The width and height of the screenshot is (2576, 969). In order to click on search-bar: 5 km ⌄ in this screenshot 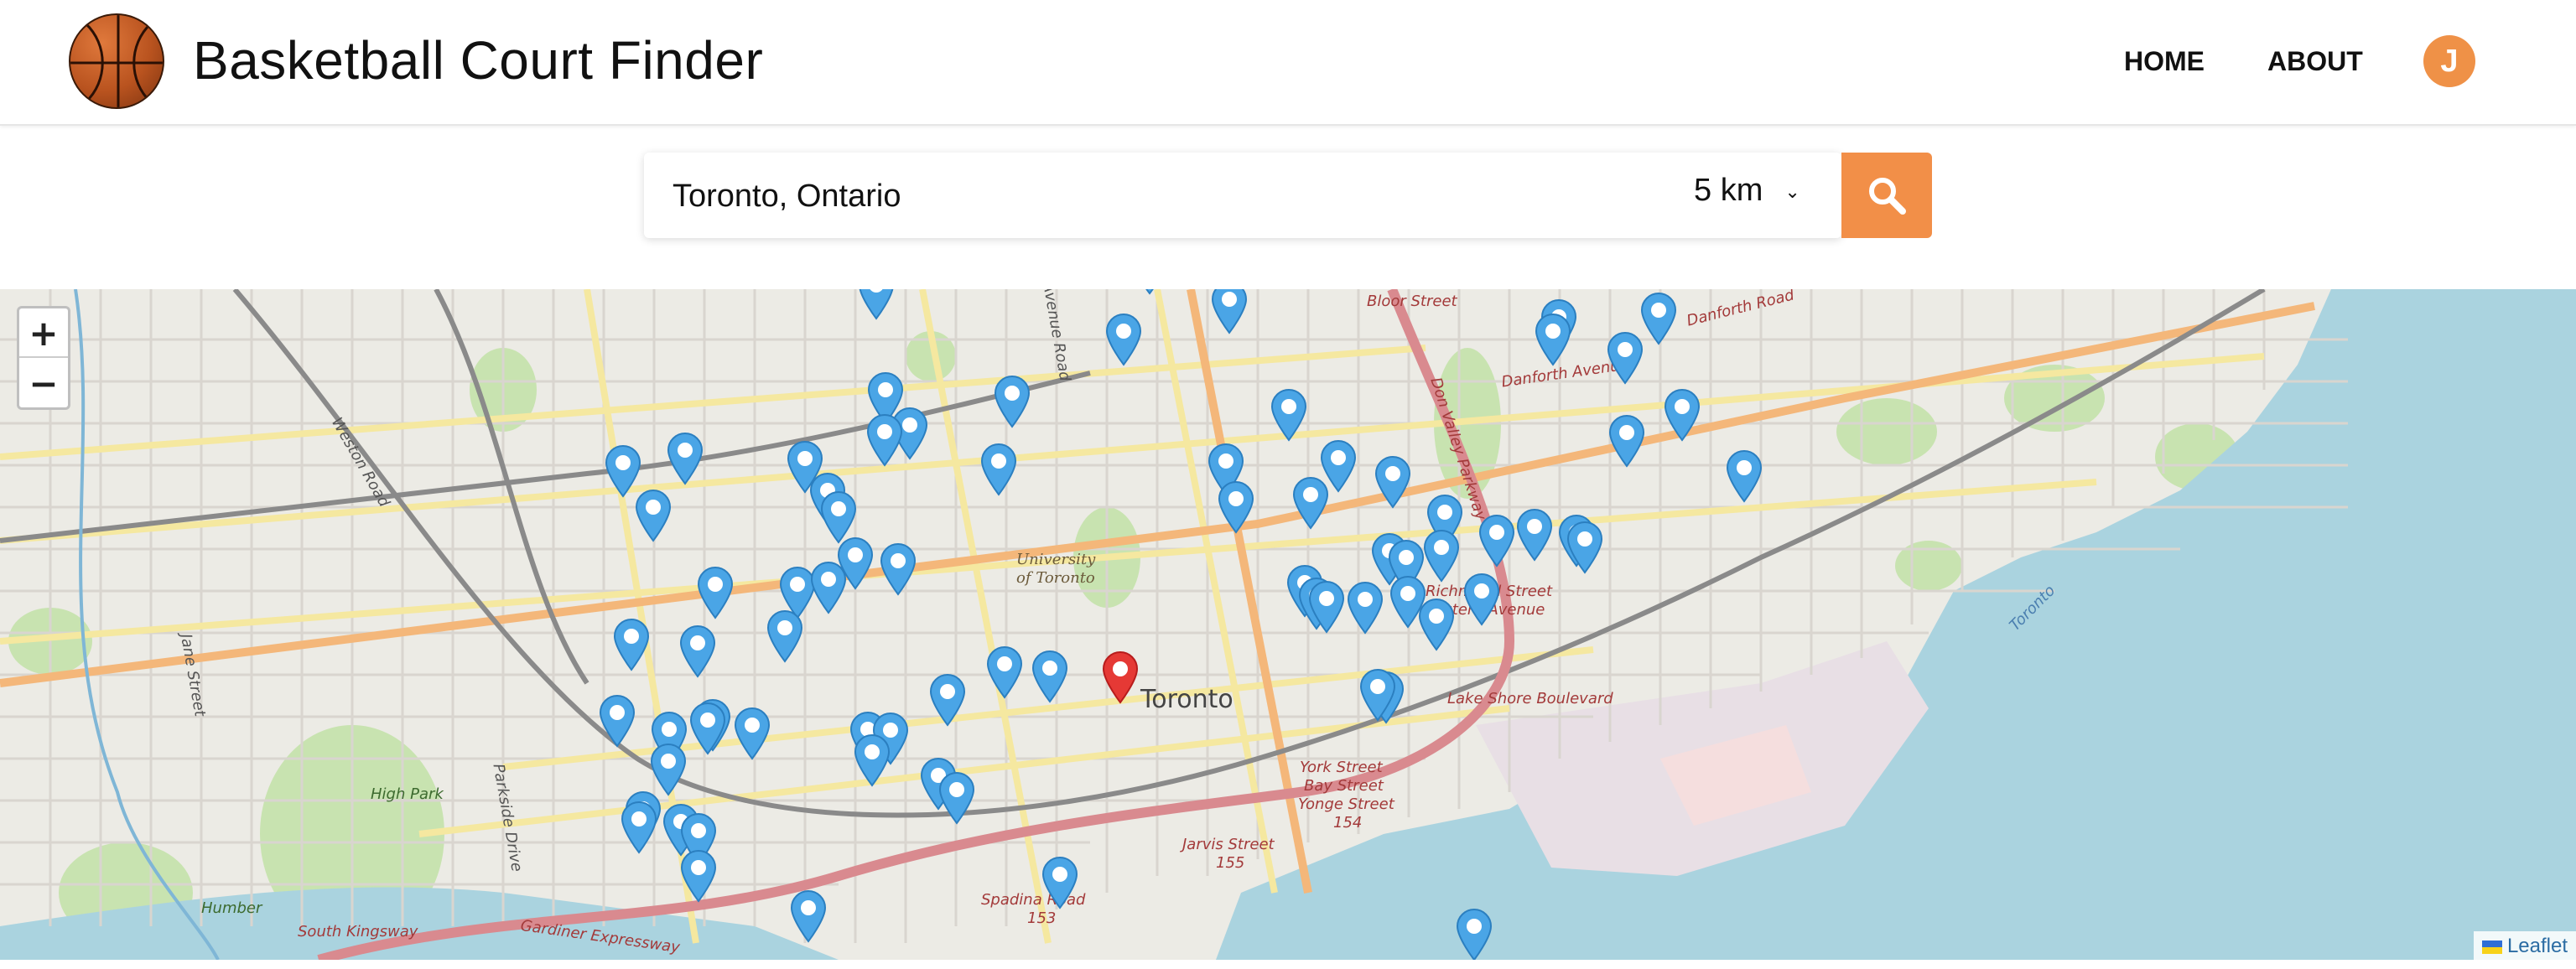, I will do `click(1242, 195)`.